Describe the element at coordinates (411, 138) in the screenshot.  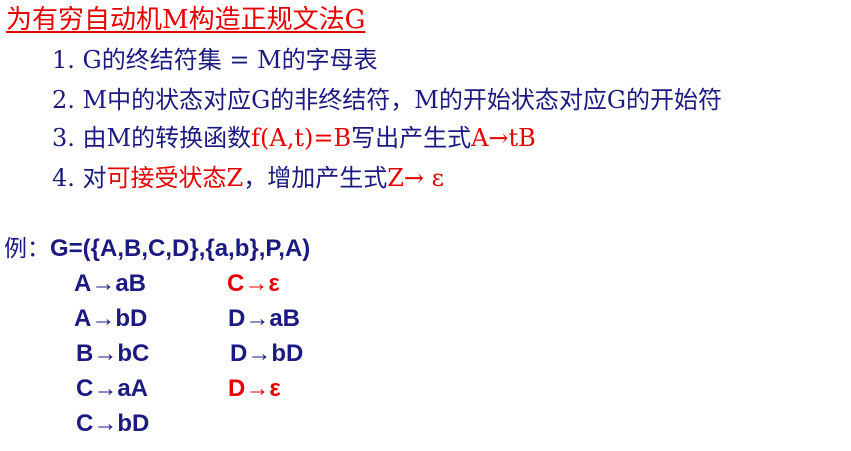
I see `rule-3-text-b: 写出产生式` at that location.